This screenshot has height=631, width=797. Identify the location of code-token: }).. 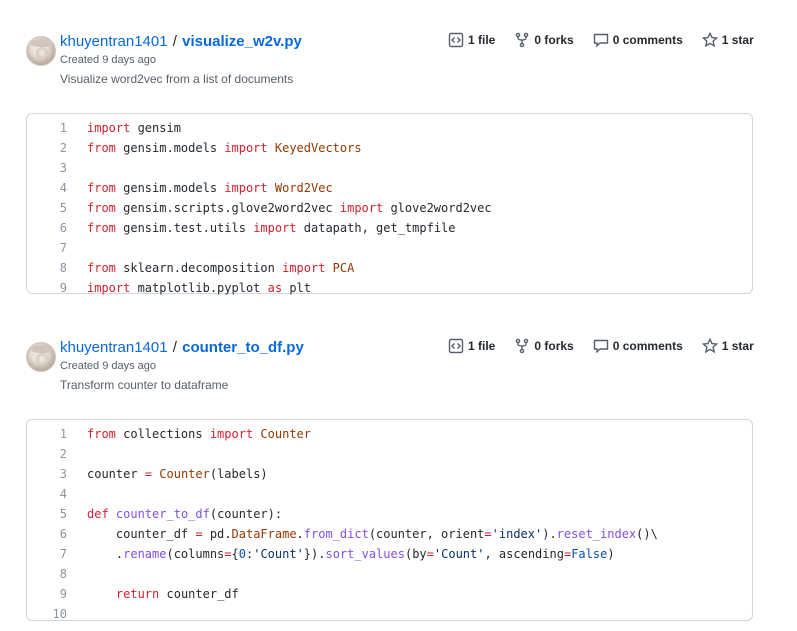
(314, 554).